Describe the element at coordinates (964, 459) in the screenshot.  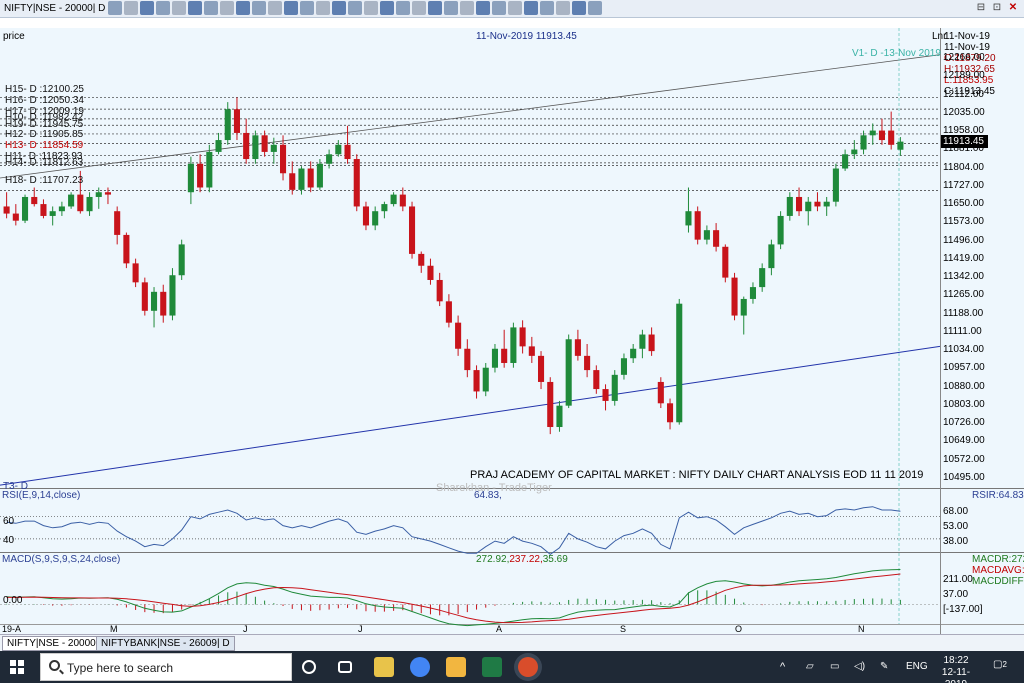
I see `price-tick-label: 10572.00` at that location.